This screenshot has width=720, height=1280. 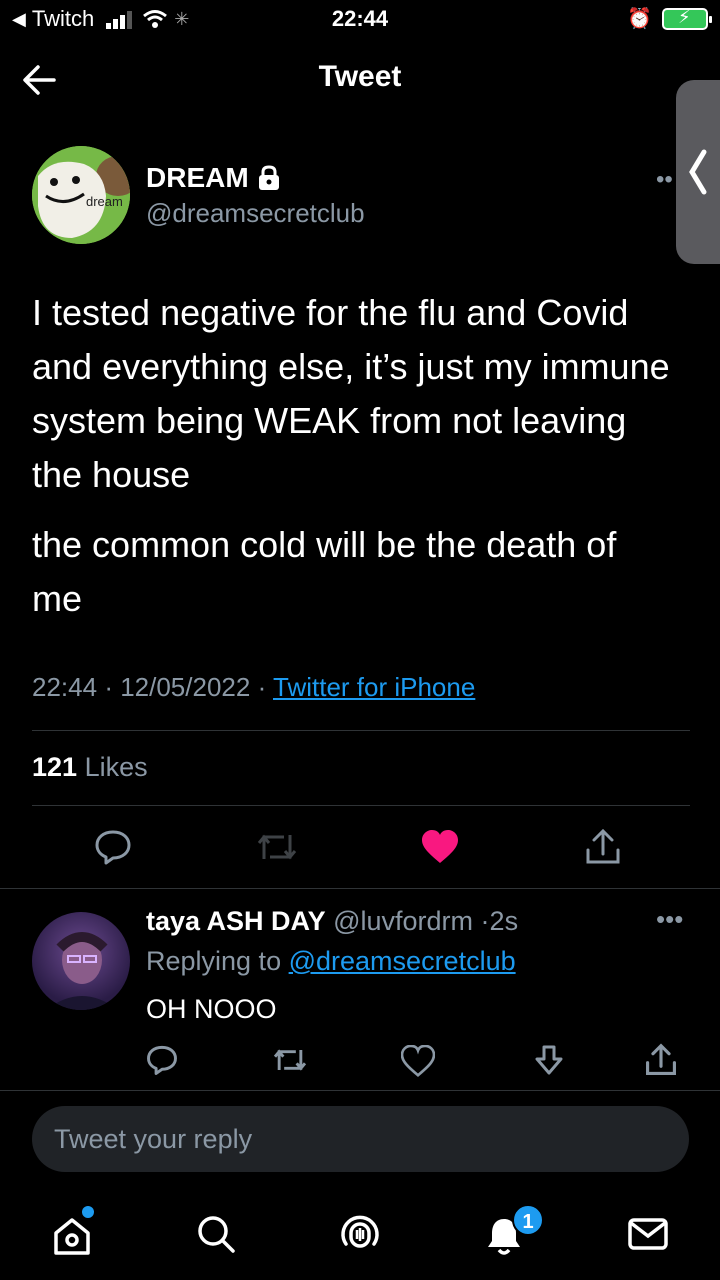 I want to click on tab-spaces, so click(x=360, y=1234).